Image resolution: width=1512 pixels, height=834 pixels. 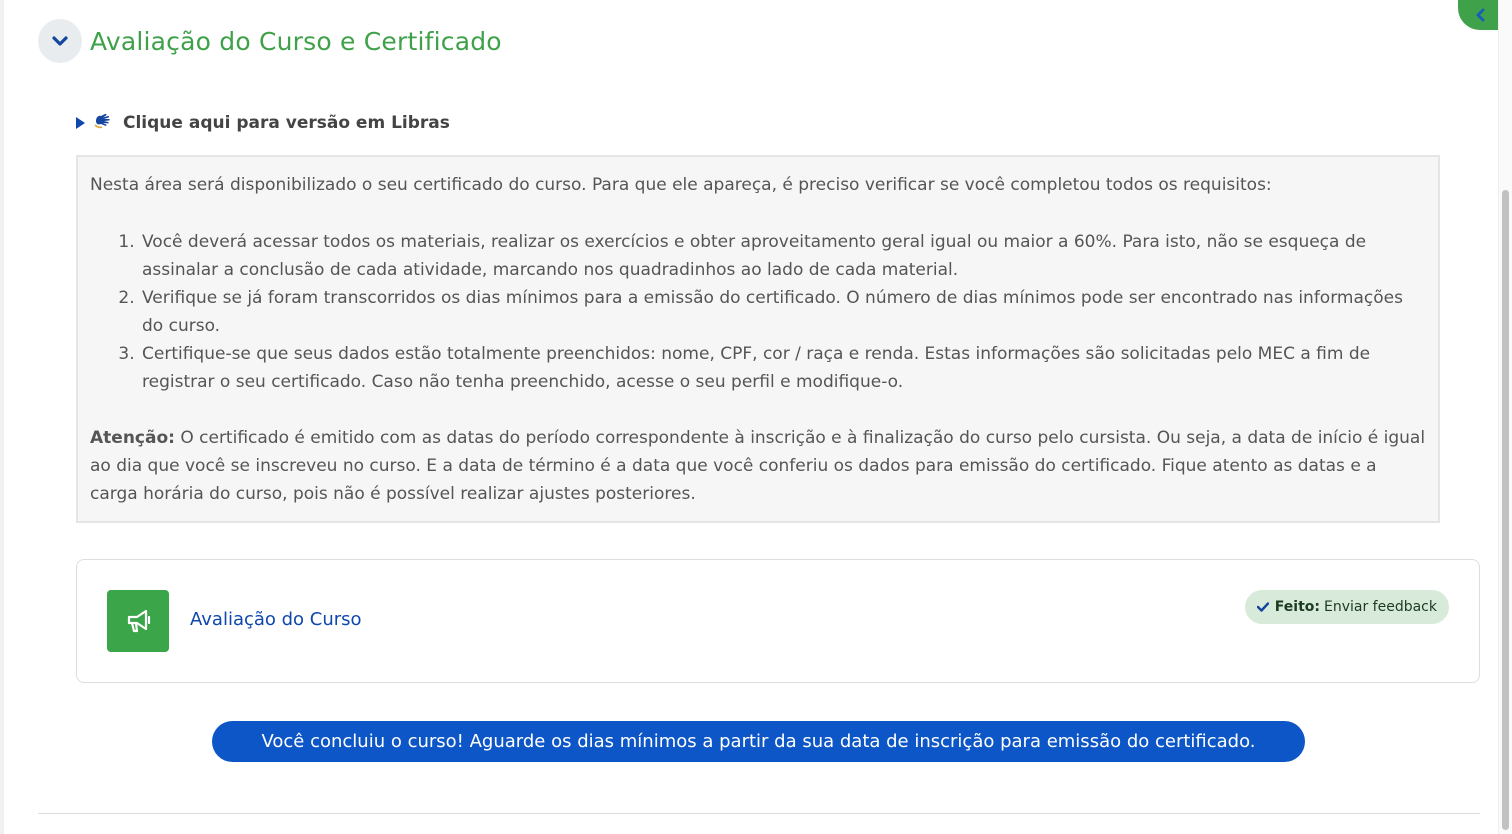 I want to click on status-text: Enviar feedback, so click(x=1380, y=607).